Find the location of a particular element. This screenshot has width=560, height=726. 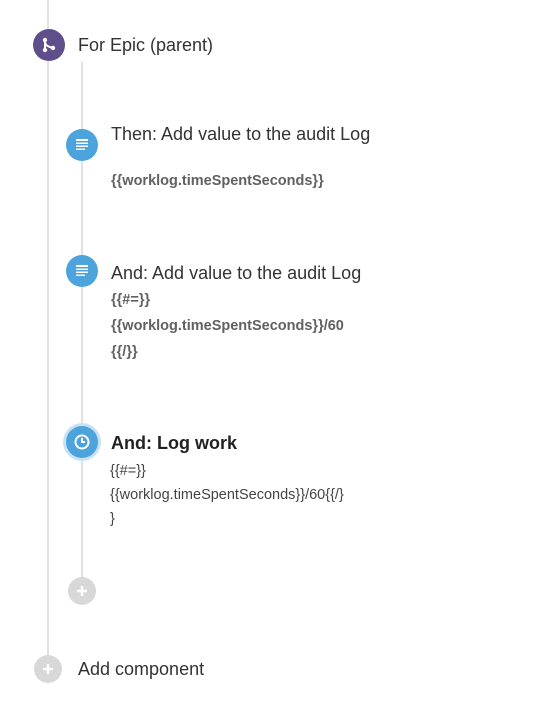

code-line: {{worklog.timeSpentSeconds}} is located at coordinates (217, 181).